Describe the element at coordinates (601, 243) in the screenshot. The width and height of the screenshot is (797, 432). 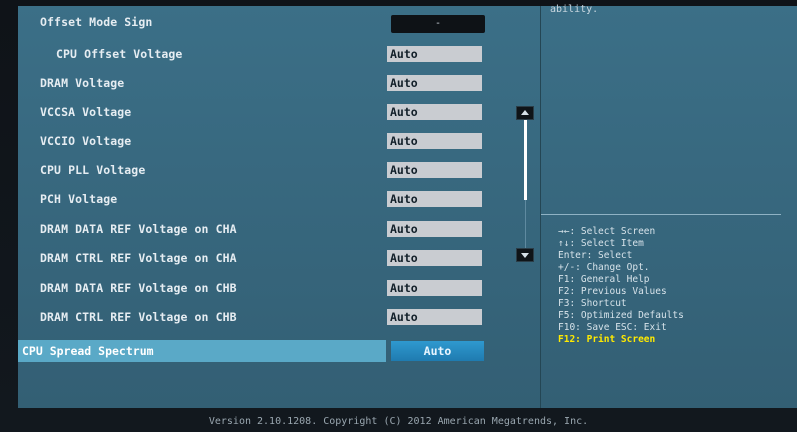
I see `help-item: ↑↓: Select Item` at that location.